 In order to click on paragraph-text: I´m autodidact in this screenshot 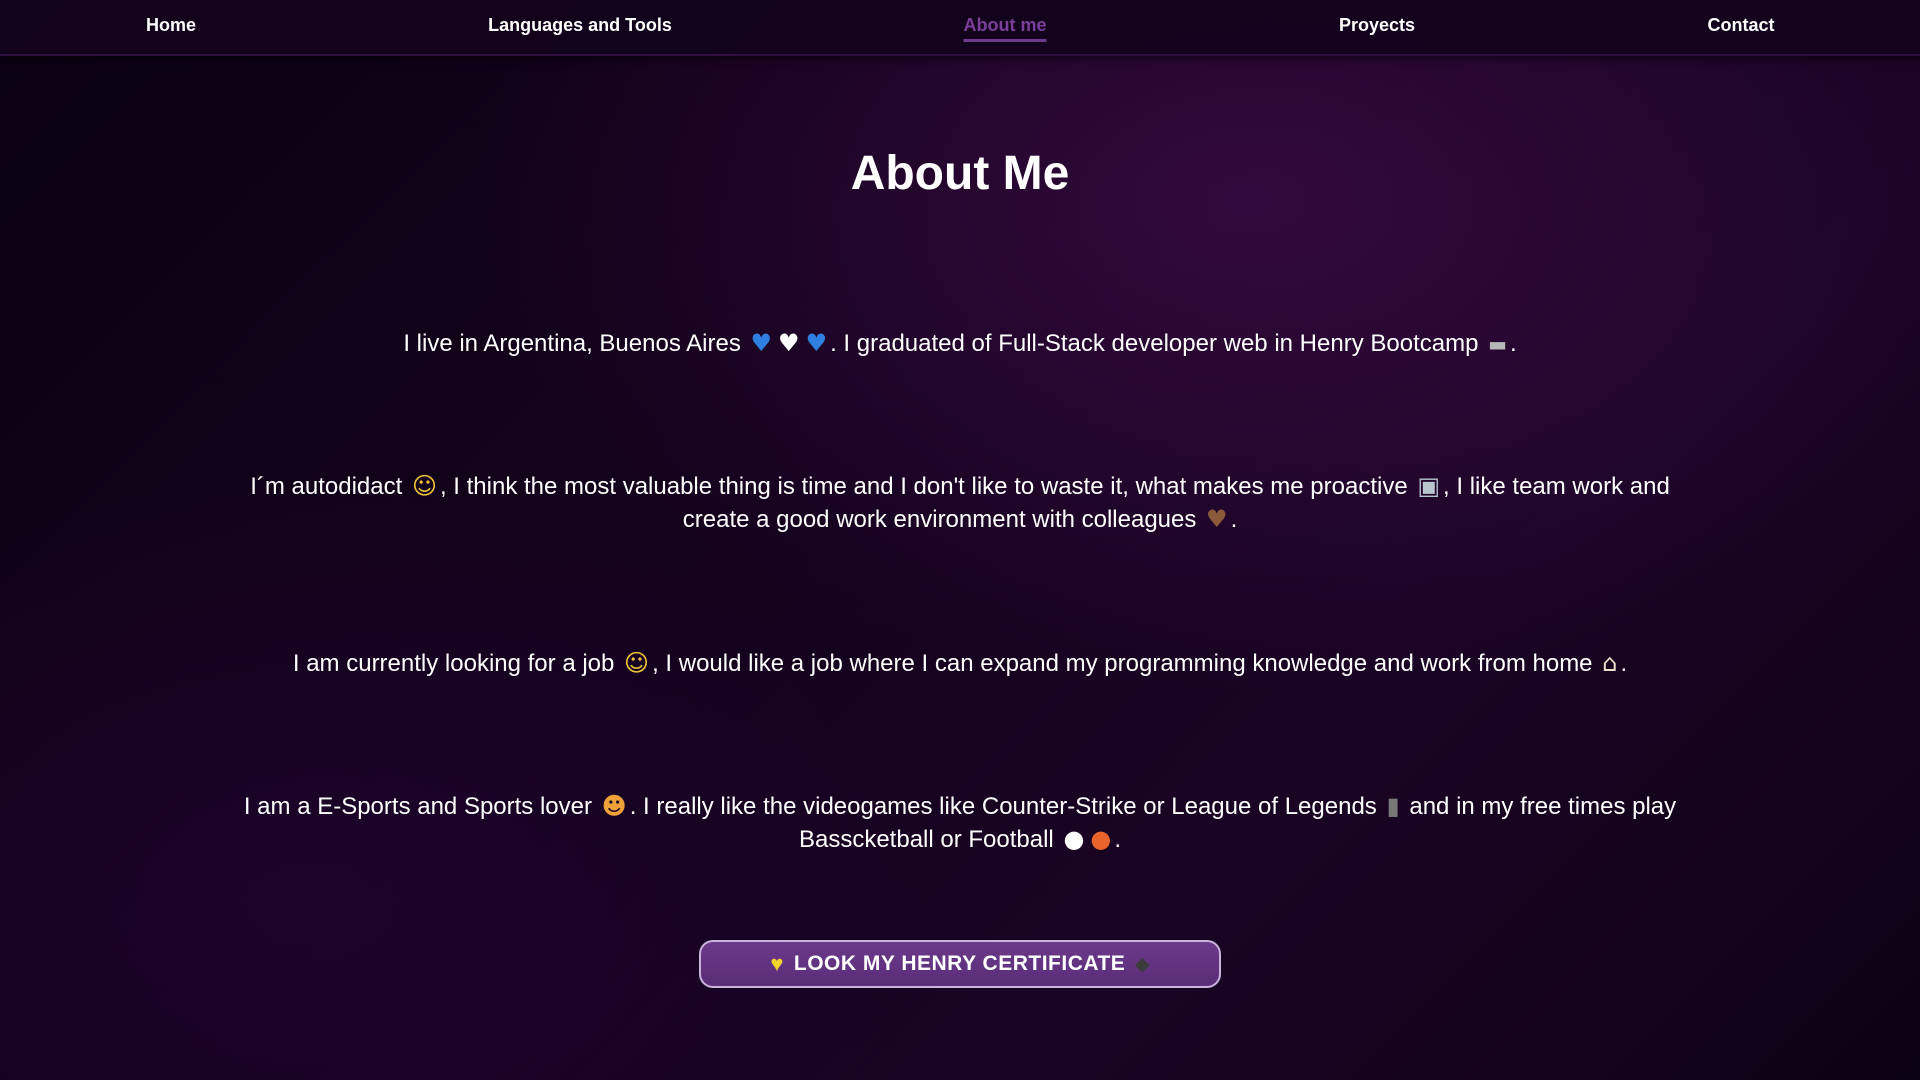, I will do `click(326, 486)`.